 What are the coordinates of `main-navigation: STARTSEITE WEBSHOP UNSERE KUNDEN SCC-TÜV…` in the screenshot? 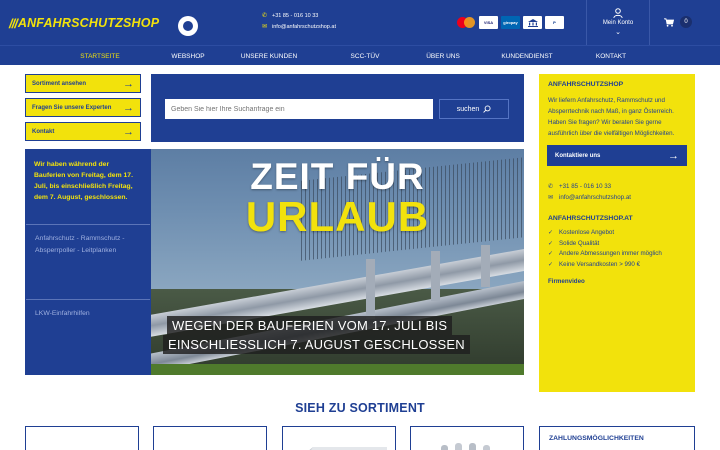 It's located at (360, 55).